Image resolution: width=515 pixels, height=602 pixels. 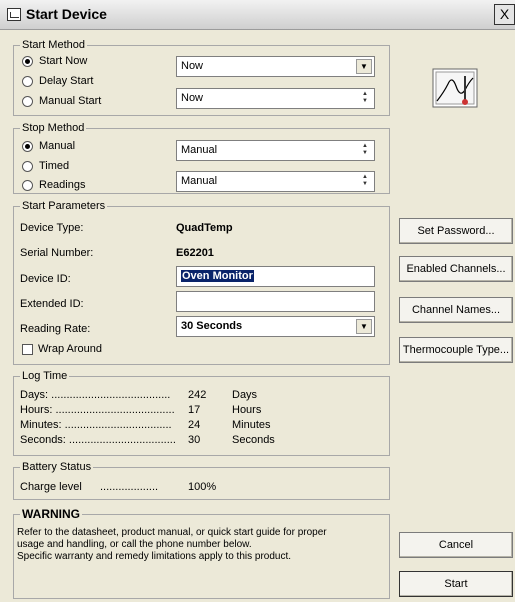 What do you see at coordinates (275, 150) in the screenshot?
I see `stop-manual-spinner: Manual ▲ ▼` at bounding box center [275, 150].